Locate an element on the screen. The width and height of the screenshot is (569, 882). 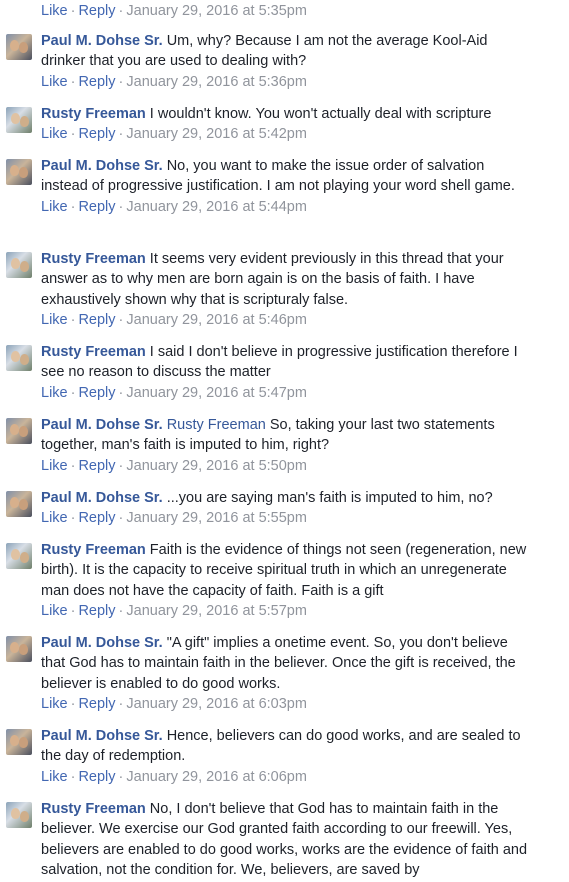
comment-timestamp: January 29, 2016 at 5:35pm is located at coordinates (216, 11).